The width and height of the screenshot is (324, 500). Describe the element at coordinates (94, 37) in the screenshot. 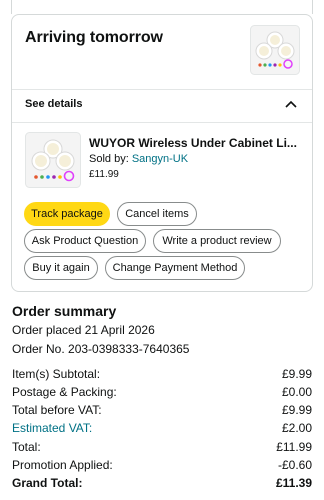

I see `delivery-heading: Arriving tomorrow` at that location.